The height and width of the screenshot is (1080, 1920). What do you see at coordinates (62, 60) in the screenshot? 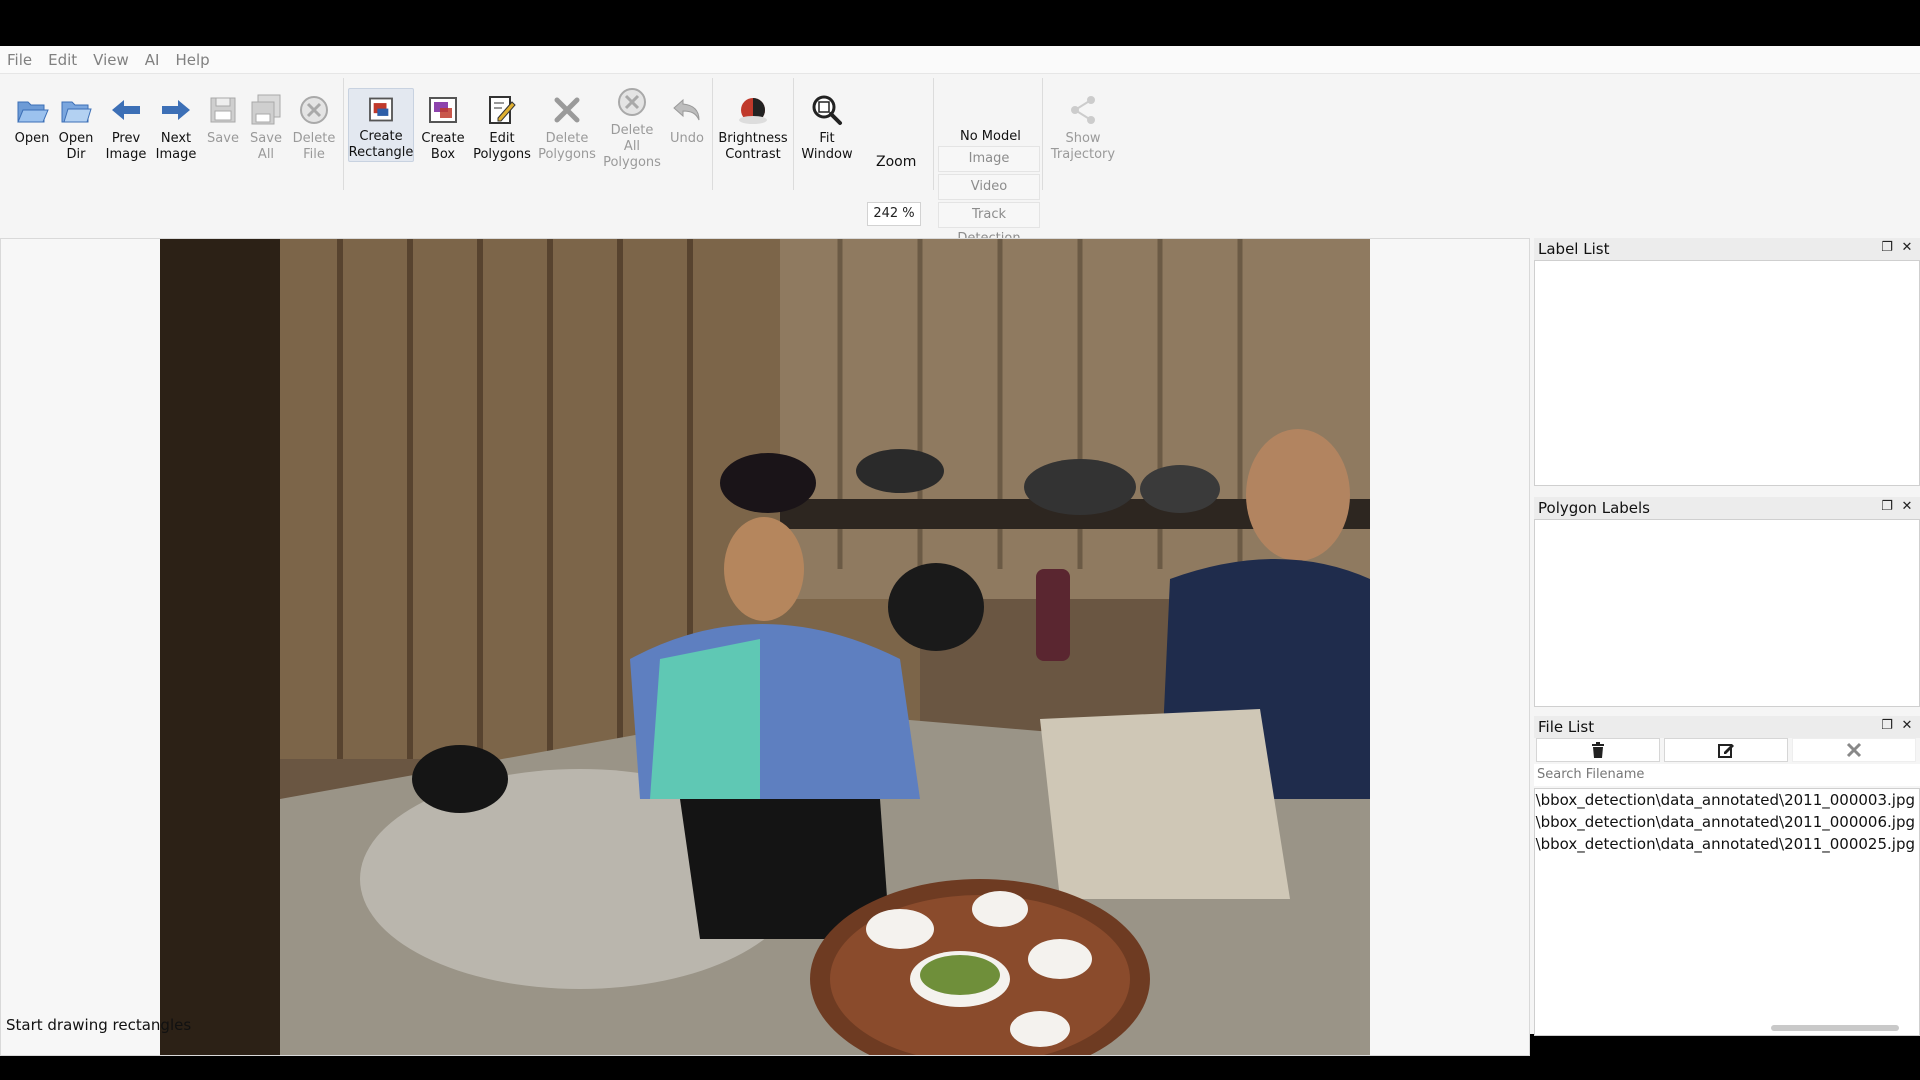
I see `menu-edit: Edit` at bounding box center [62, 60].